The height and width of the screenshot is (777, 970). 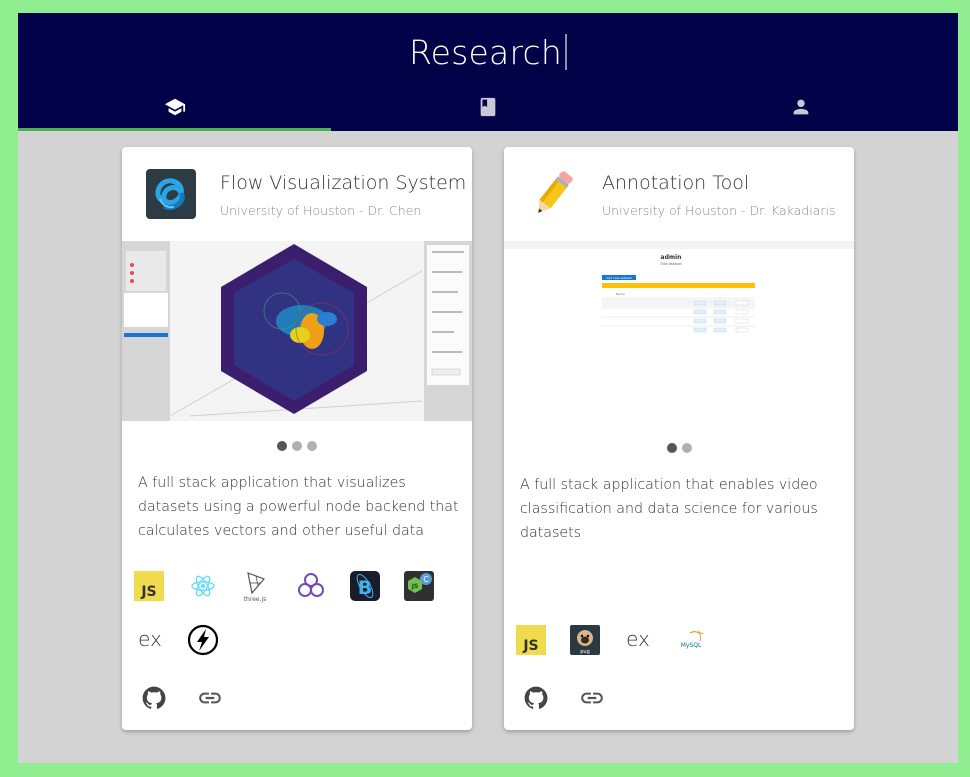 I want to click on page-title-text: Research, so click(x=485, y=52).